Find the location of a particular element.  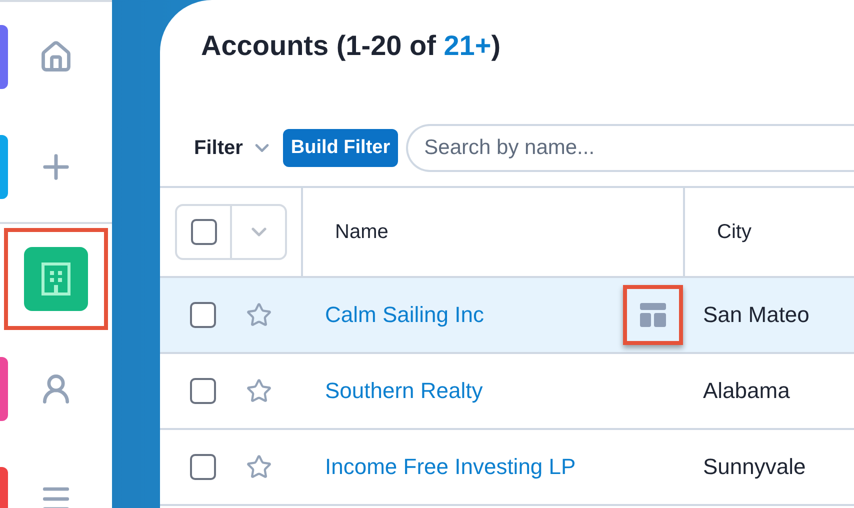

table-cell: Alabama is located at coordinates (746, 391).